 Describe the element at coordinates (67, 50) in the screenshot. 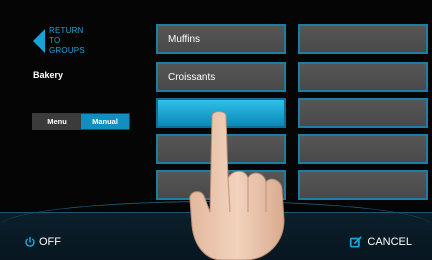

I see `back-label-line2: GROUPS` at that location.